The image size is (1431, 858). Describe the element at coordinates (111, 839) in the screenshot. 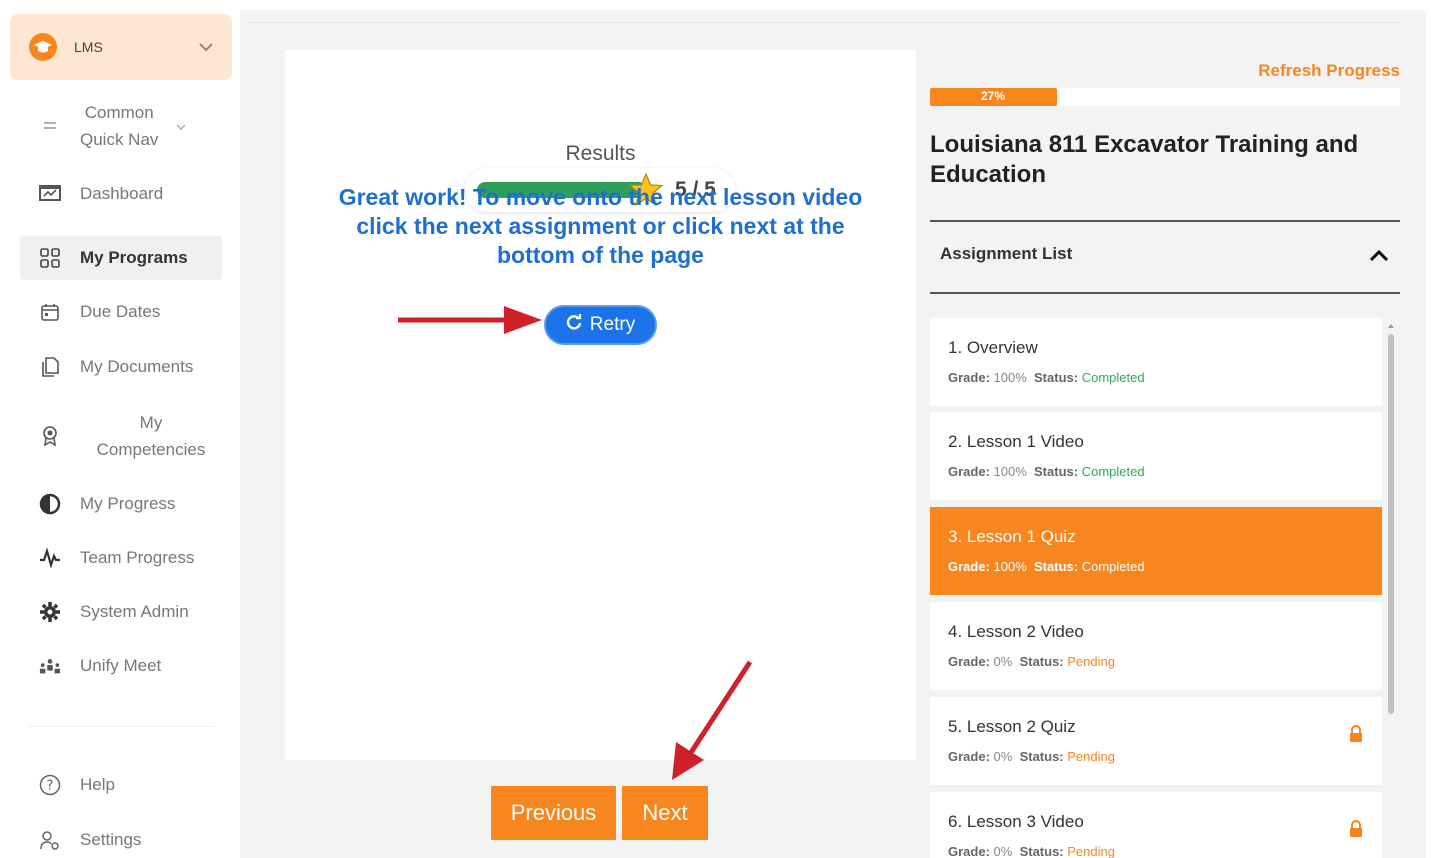

I see `sidebar-item-label: Settings` at that location.